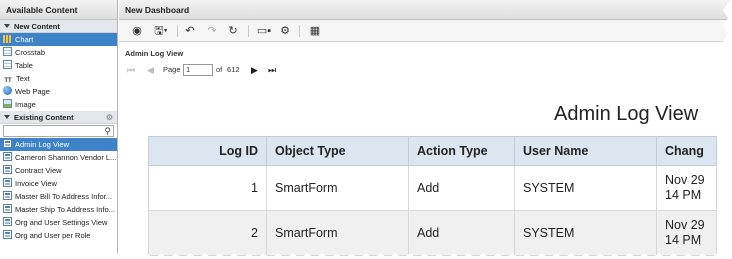  Describe the element at coordinates (25, 104) in the screenshot. I see `item-label: Image` at that location.